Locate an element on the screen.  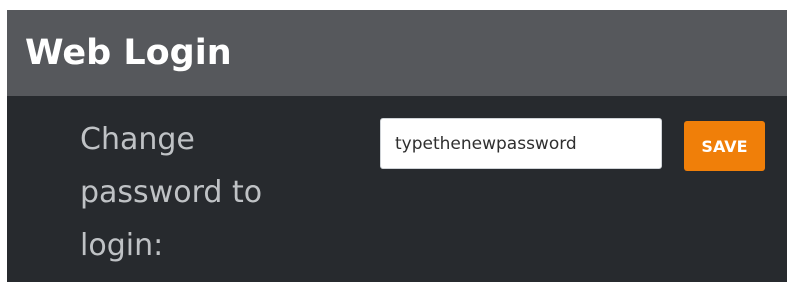
new-password-input is located at coordinates (521, 143).